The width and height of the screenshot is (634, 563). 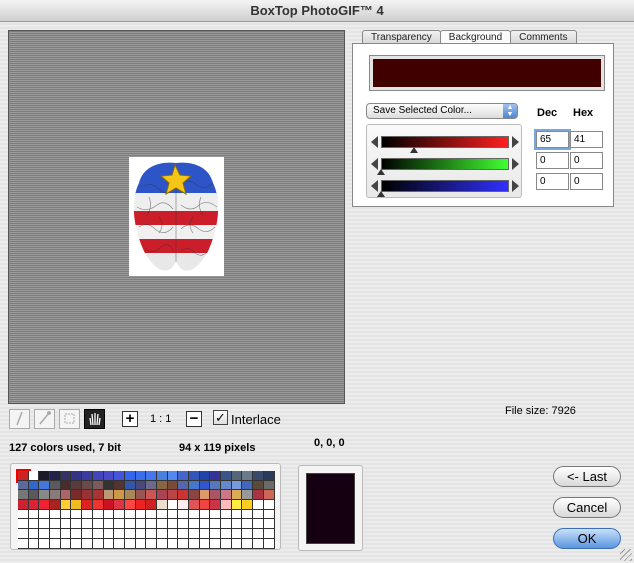 What do you see at coordinates (515, 164) in the screenshot?
I see `green-increase-icon` at bounding box center [515, 164].